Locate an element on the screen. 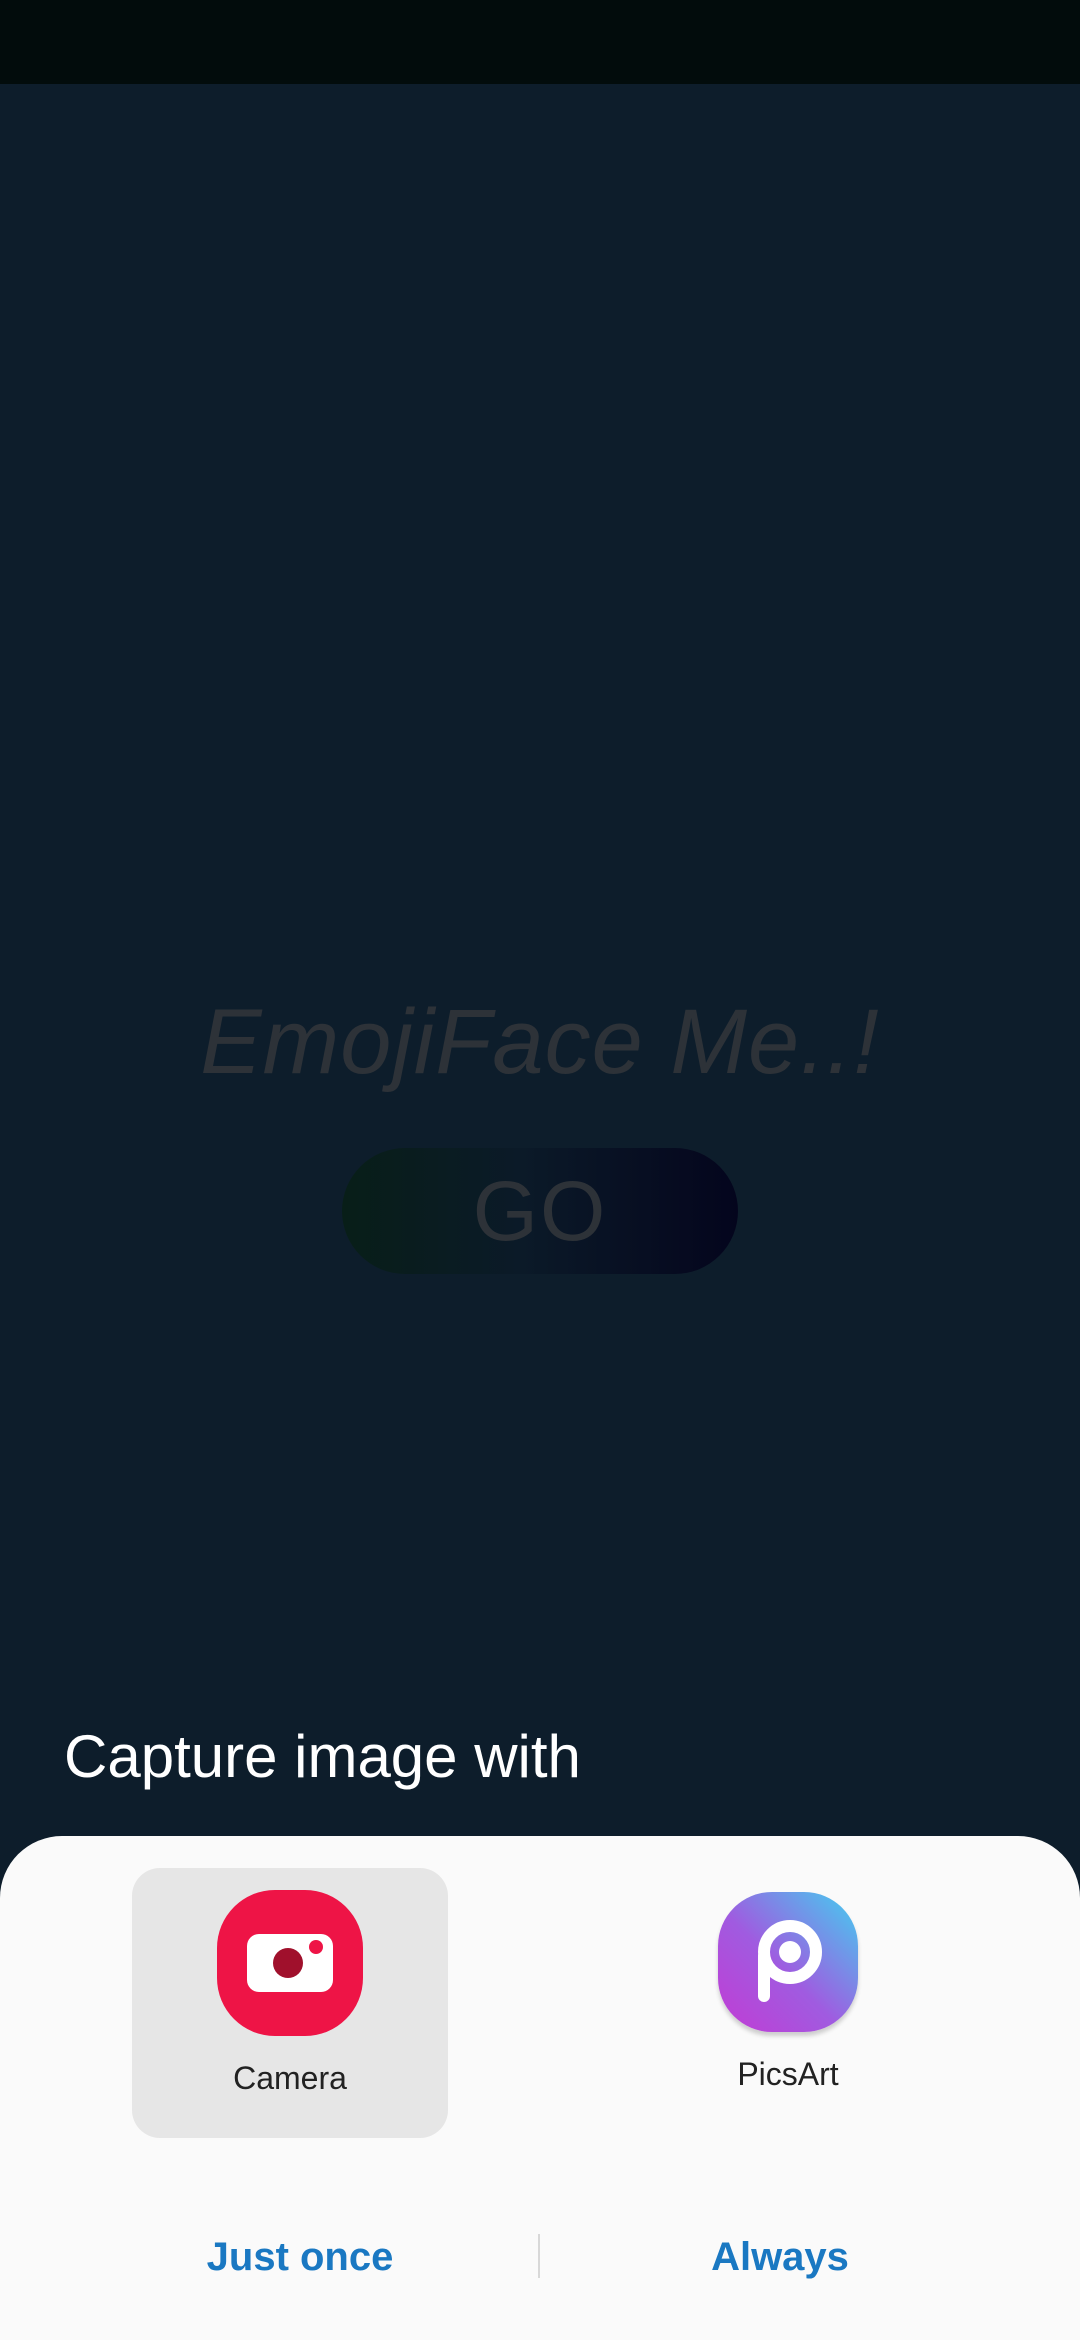 The height and width of the screenshot is (2340, 1080). just-once-button: Just once is located at coordinates (300, 2257).